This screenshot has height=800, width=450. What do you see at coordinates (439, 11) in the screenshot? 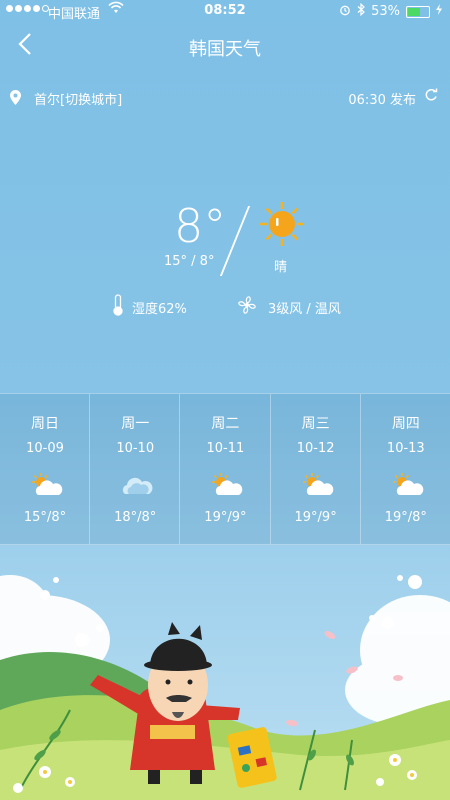
I see `charging-icon` at bounding box center [439, 11].